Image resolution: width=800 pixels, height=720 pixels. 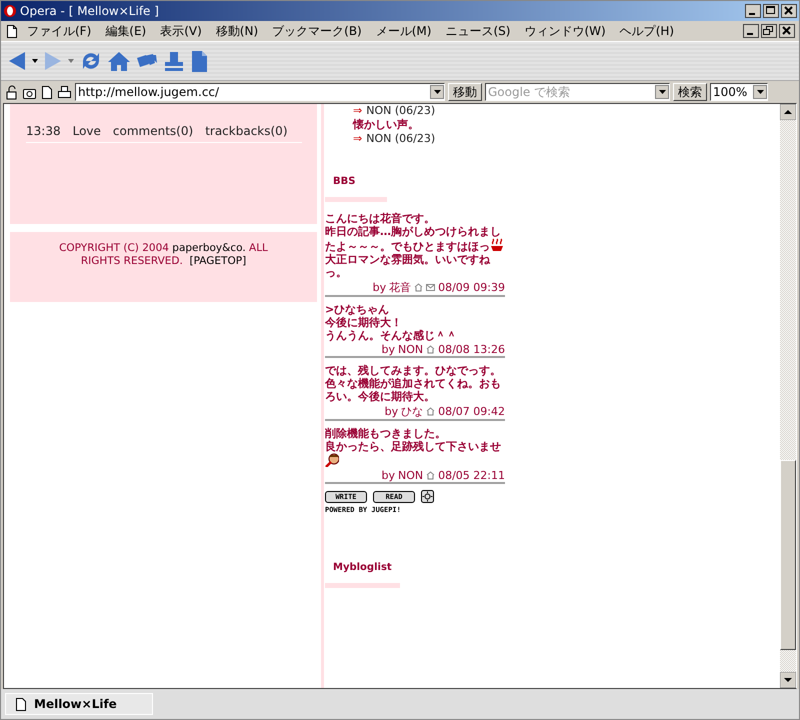 What do you see at coordinates (465, 92) in the screenshot?
I see `go-button: 移動` at bounding box center [465, 92].